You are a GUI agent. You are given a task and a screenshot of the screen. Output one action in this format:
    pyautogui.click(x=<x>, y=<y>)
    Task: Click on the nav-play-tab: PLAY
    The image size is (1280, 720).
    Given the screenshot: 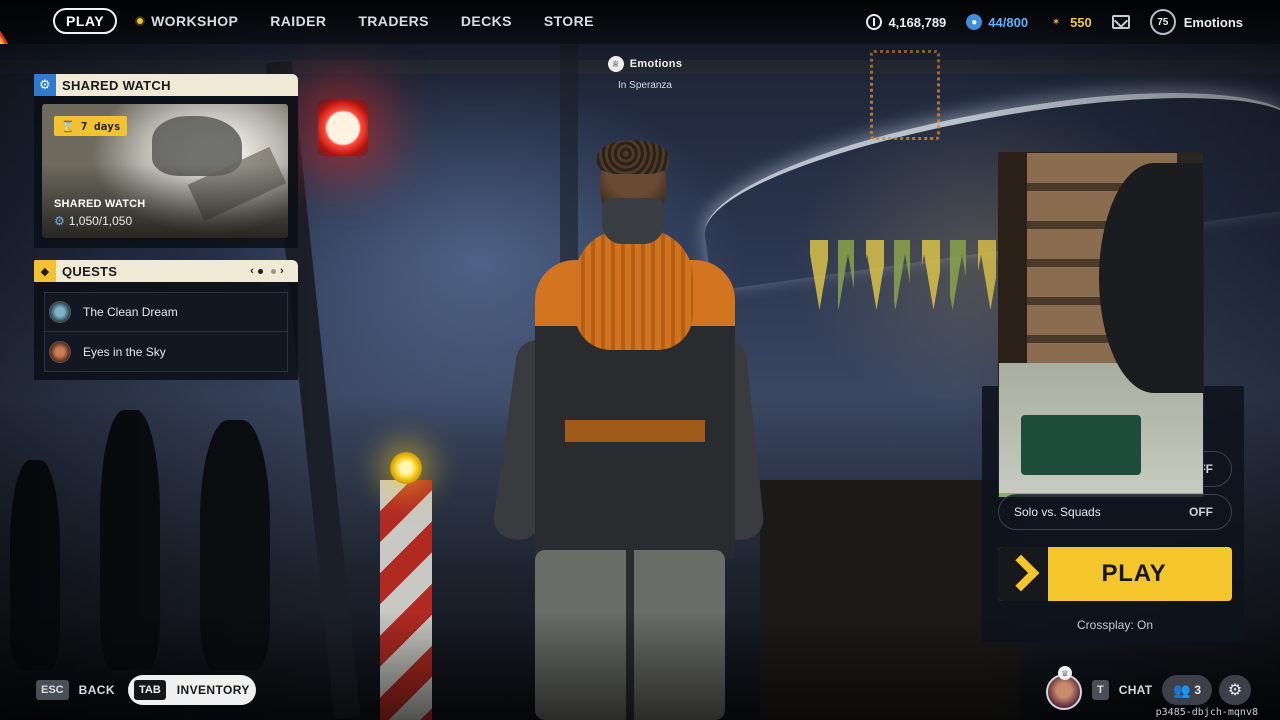 What is the action you would take?
    pyautogui.click(x=85, y=21)
    